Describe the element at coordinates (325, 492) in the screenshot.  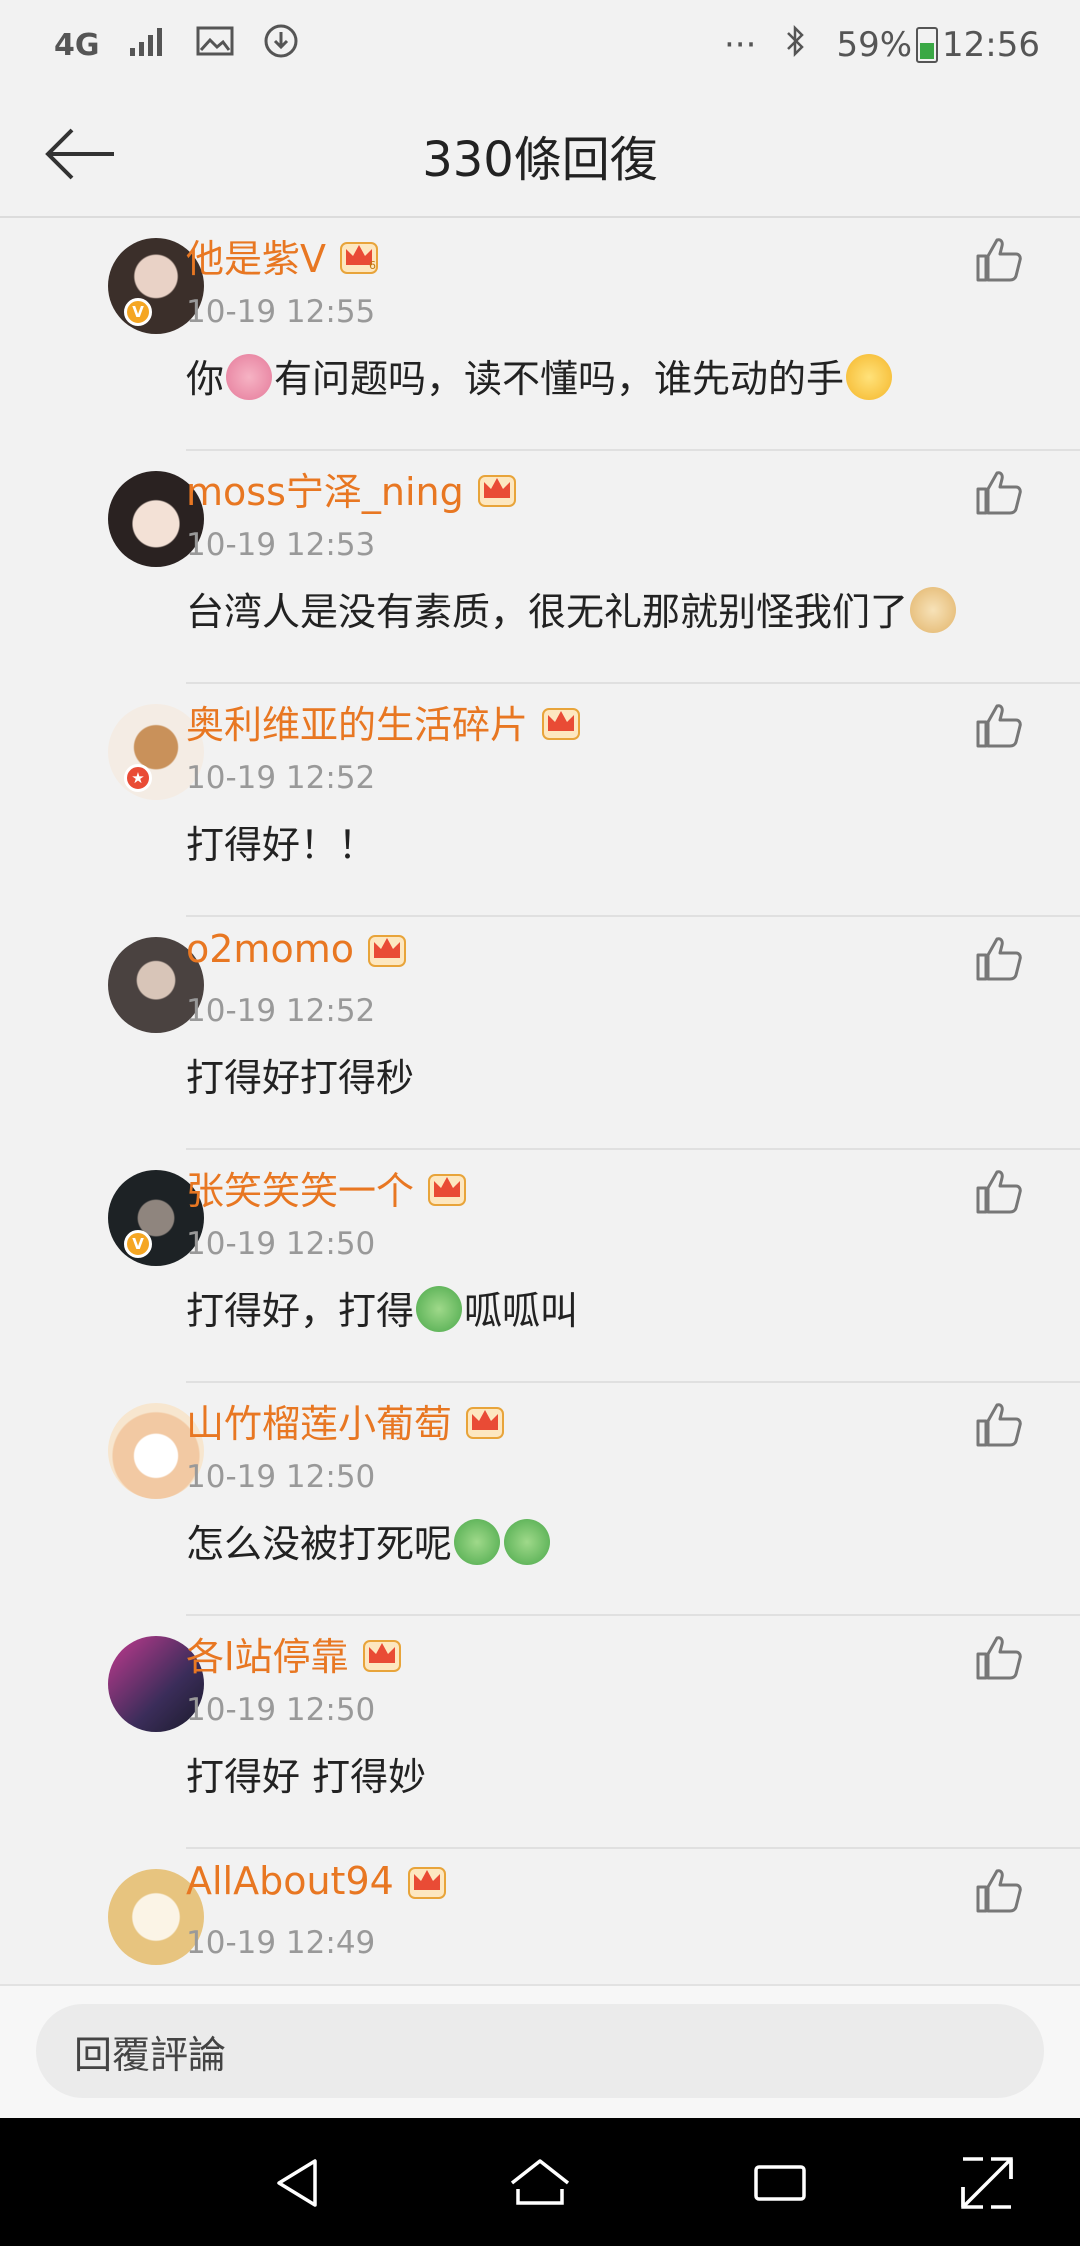
I see `username-text: moss宁泽_ning` at that location.